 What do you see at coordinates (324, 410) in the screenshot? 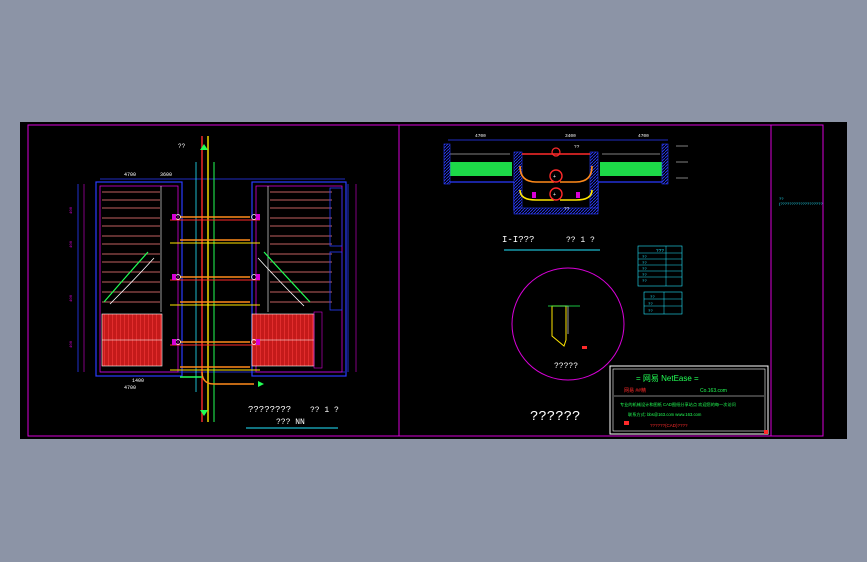
I see `plan-scale: ?? 1 ?` at bounding box center [324, 410].